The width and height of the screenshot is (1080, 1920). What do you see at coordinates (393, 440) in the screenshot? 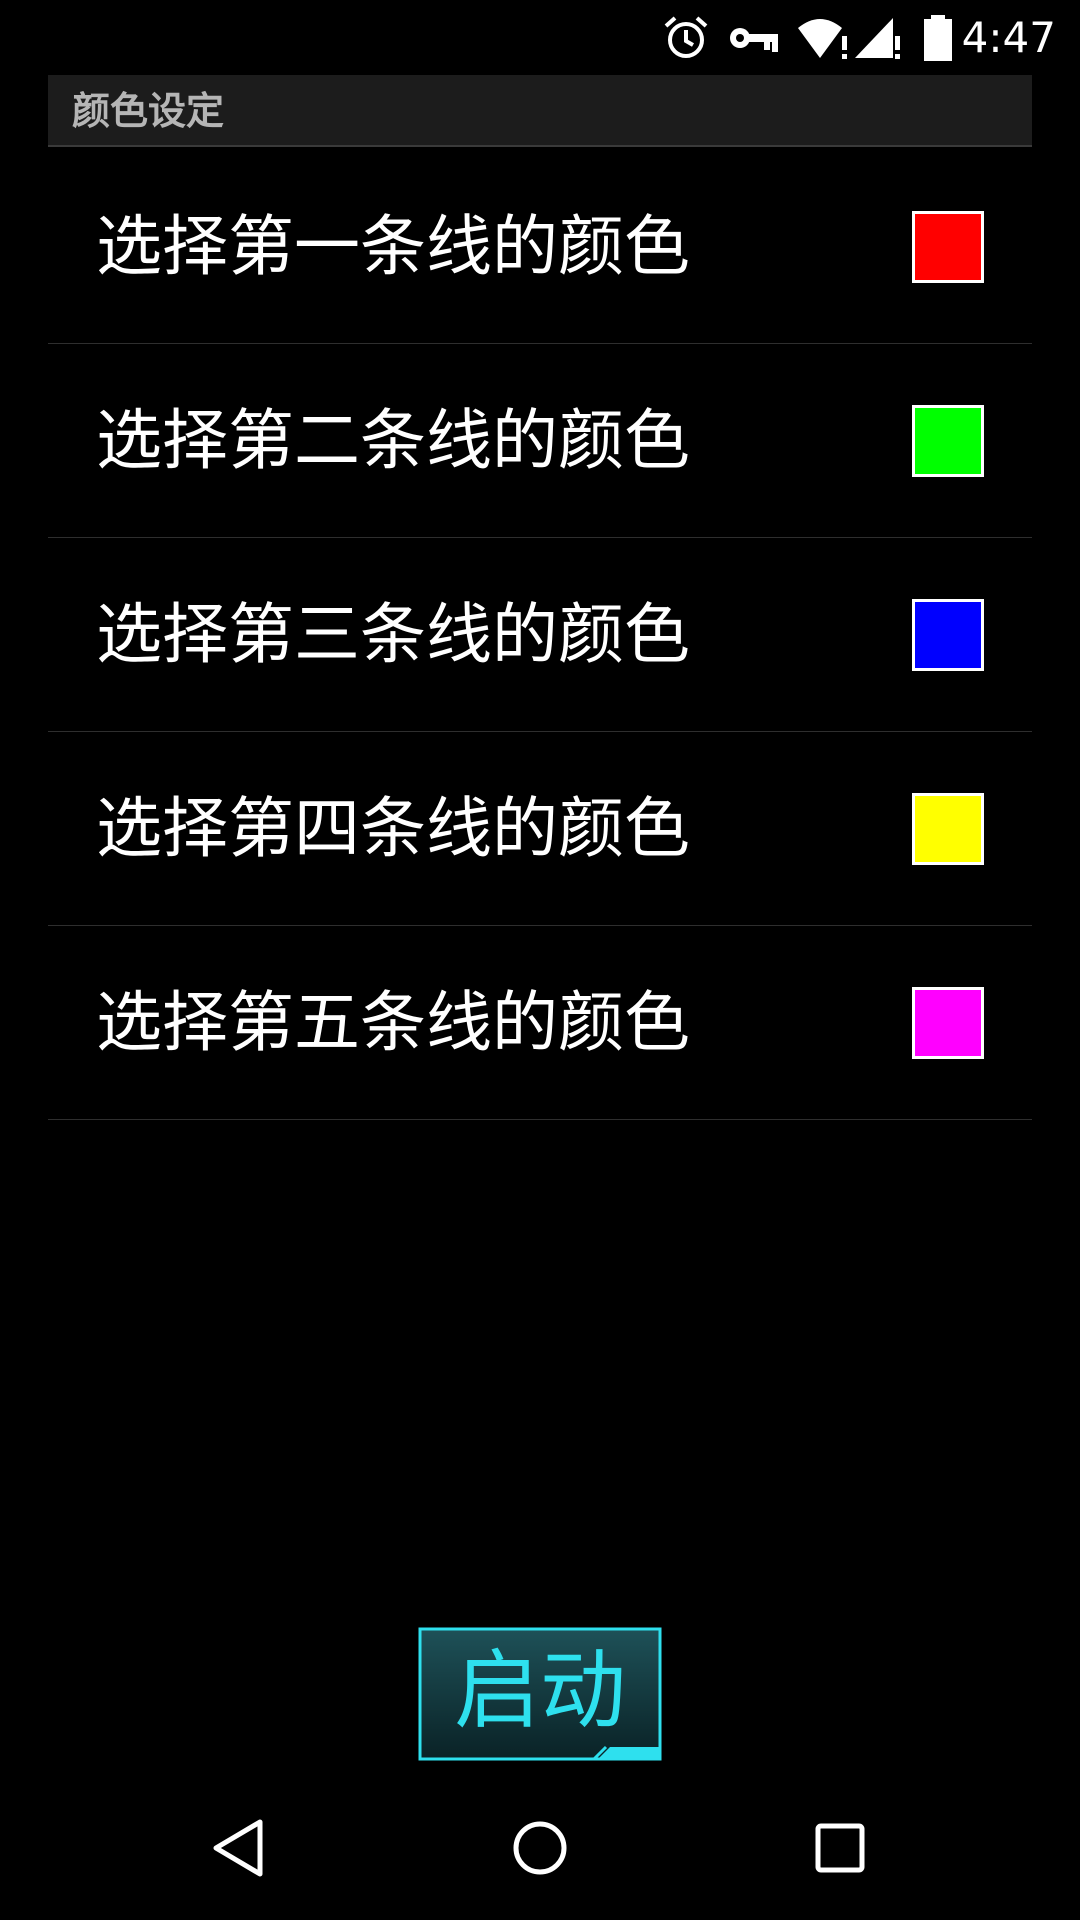
I see `color-item-label: 选择第二条线的颜色` at bounding box center [393, 440].